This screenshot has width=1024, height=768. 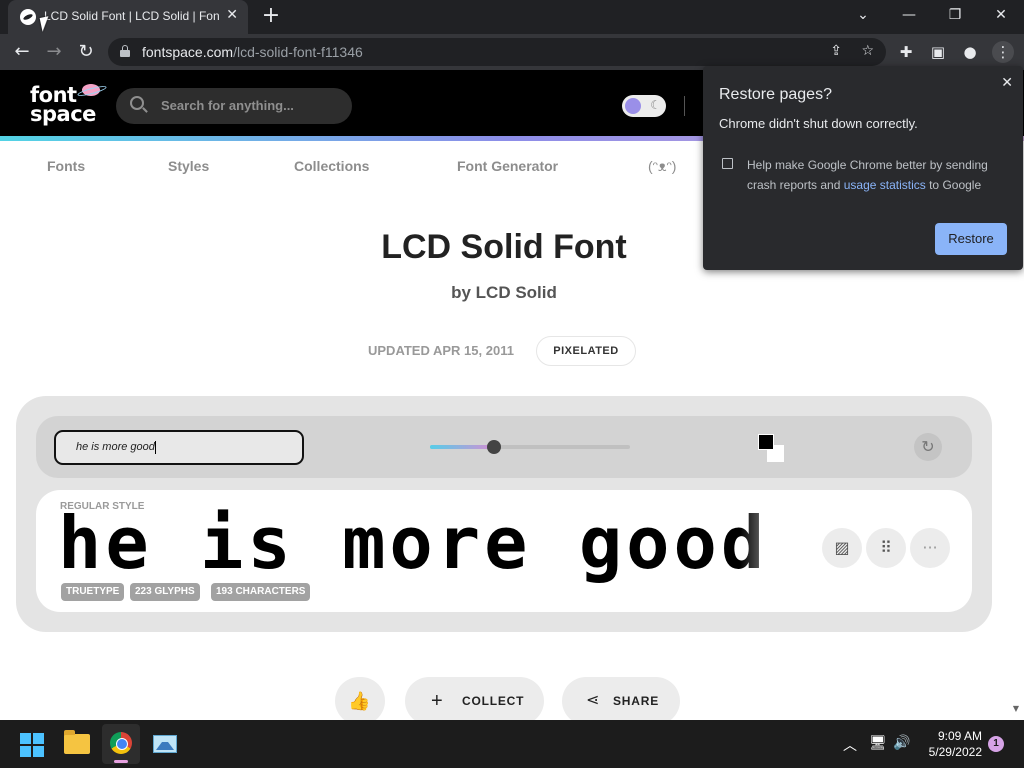 I want to click on preview-text-input: he is more good, so click(x=179, y=447).